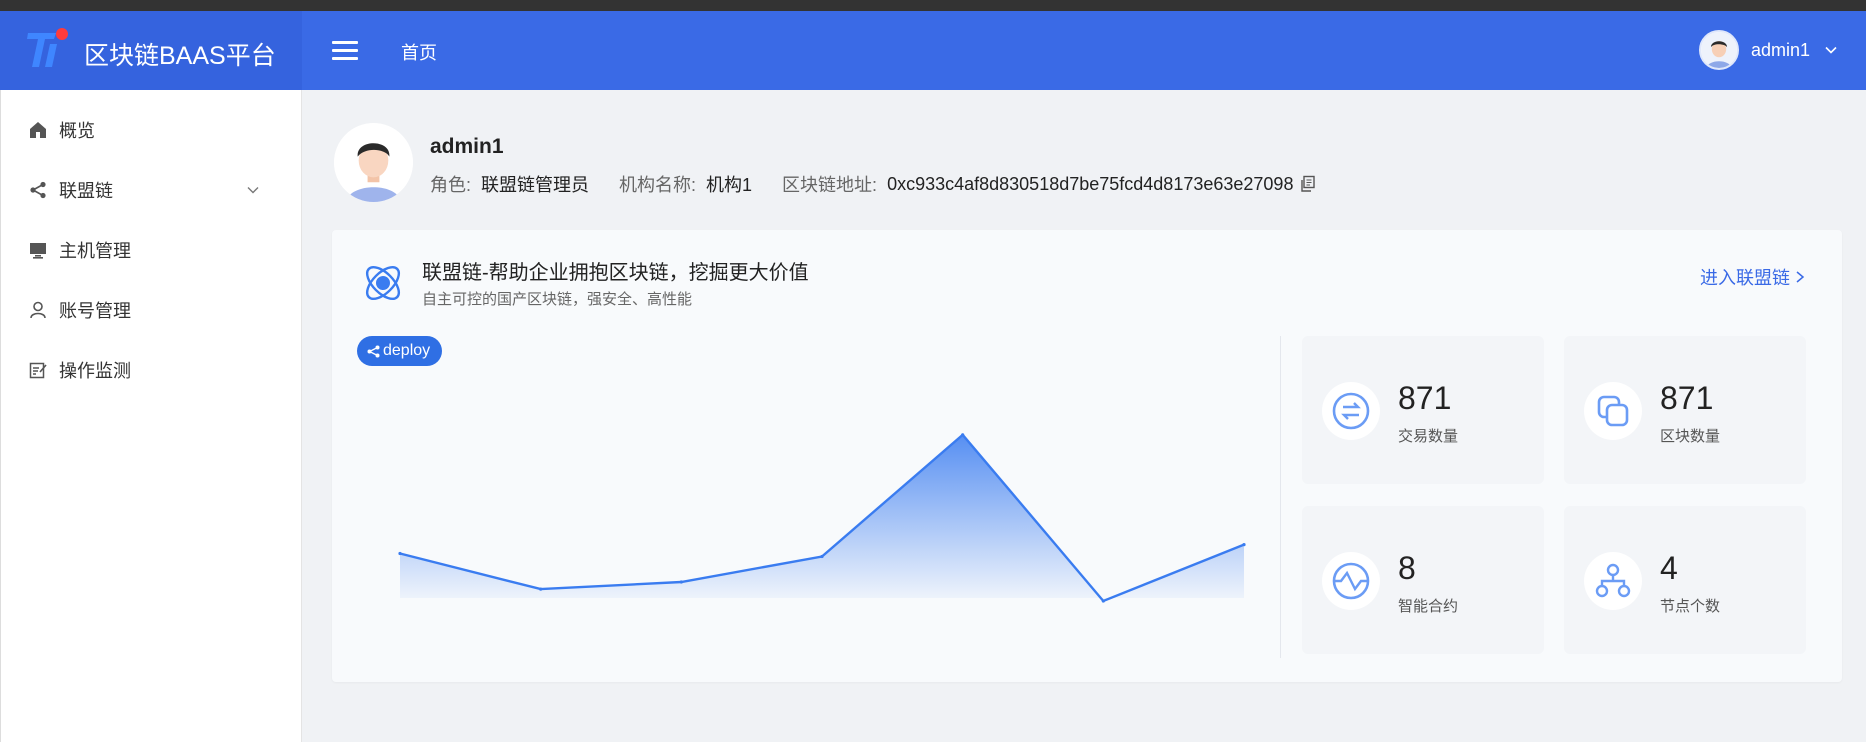  What do you see at coordinates (38, 250) in the screenshot?
I see `monitor-icon` at bounding box center [38, 250].